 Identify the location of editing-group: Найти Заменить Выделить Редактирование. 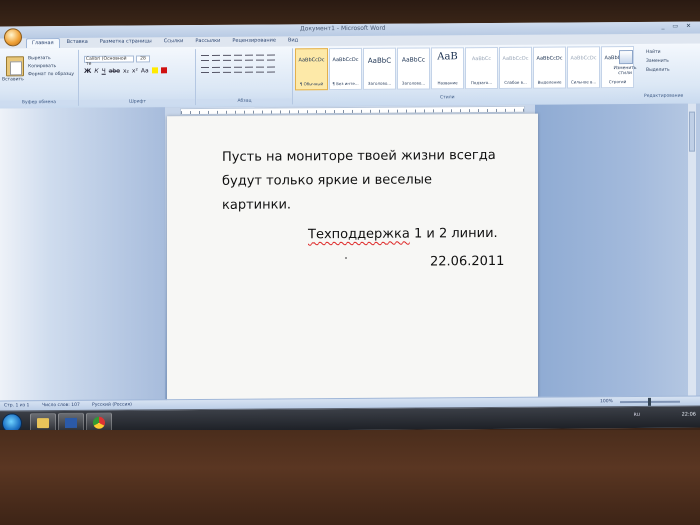
(671, 74).